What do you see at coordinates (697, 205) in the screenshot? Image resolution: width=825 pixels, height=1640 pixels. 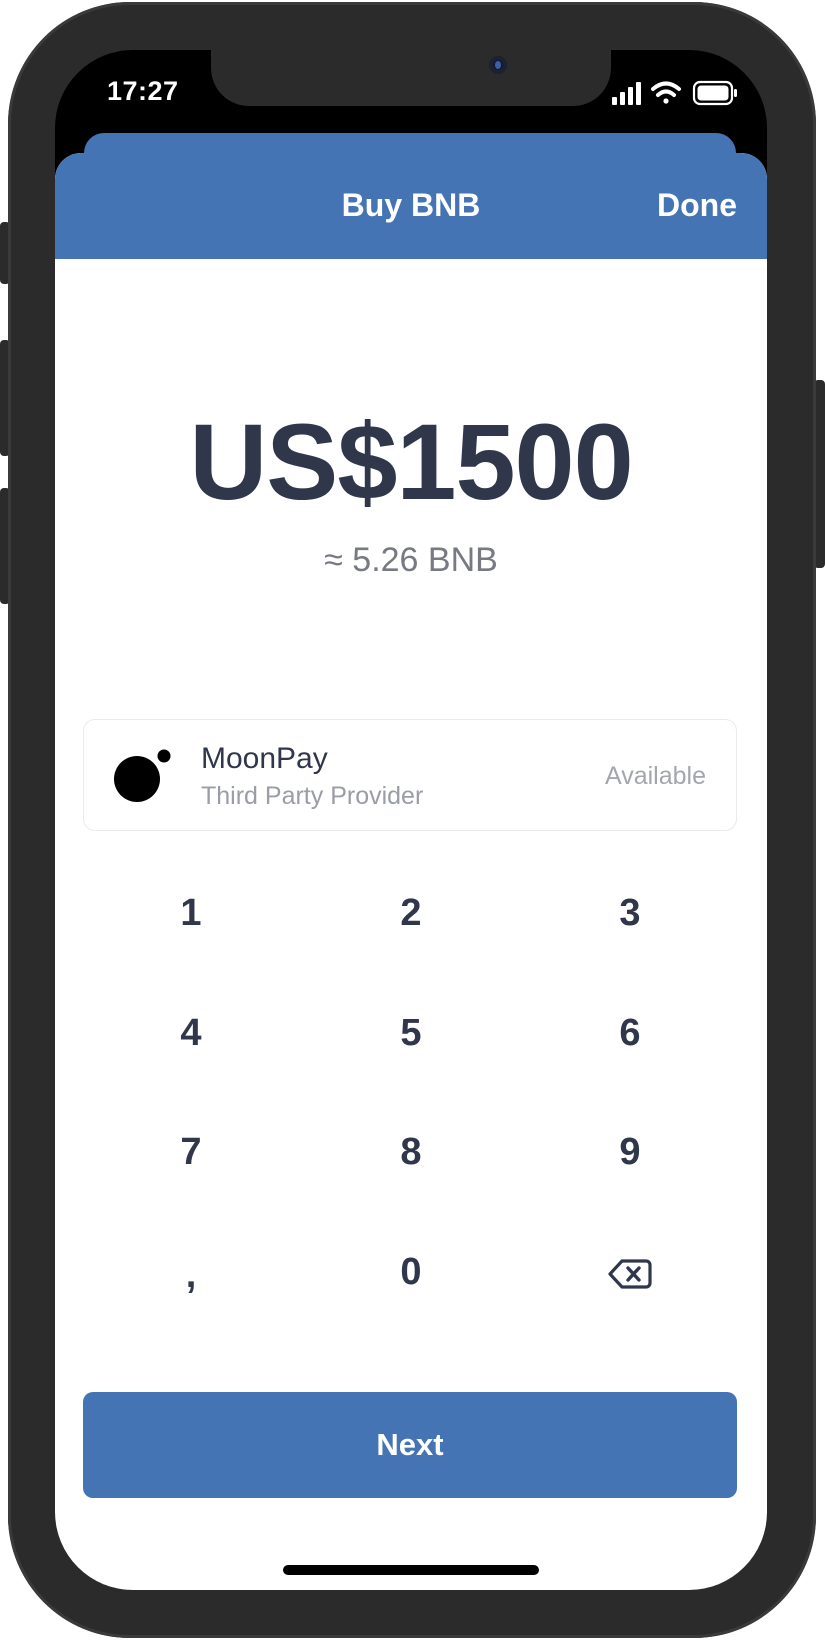 I see `done-button: Done` at bounding box center [697, 205].